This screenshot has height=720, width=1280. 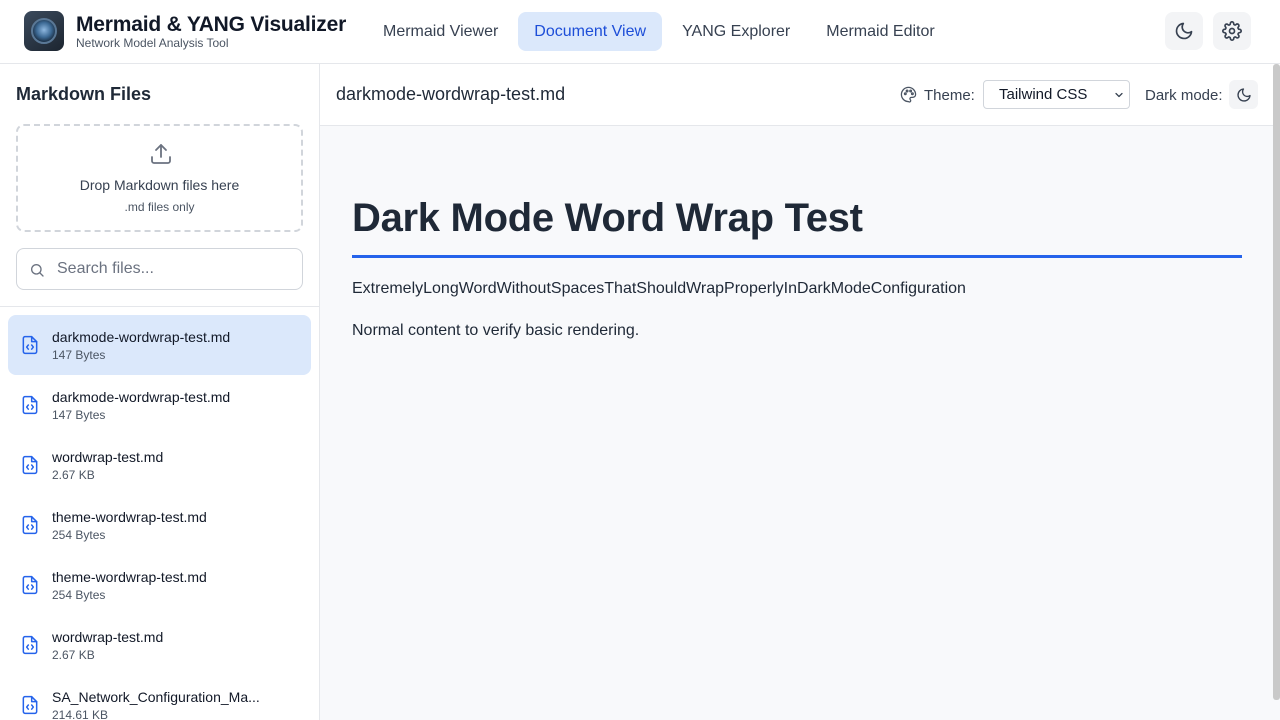 What do you see at coordinates (736, 31) in the screenshot?
I see `tab-yang-explorer: YANG Explorer` at bounding box center [736, 31].